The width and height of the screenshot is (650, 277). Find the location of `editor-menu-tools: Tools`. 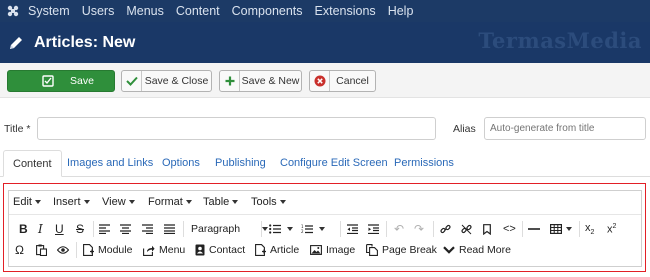

editor-menu-tools: Tools is located at coordinates (268, 202).